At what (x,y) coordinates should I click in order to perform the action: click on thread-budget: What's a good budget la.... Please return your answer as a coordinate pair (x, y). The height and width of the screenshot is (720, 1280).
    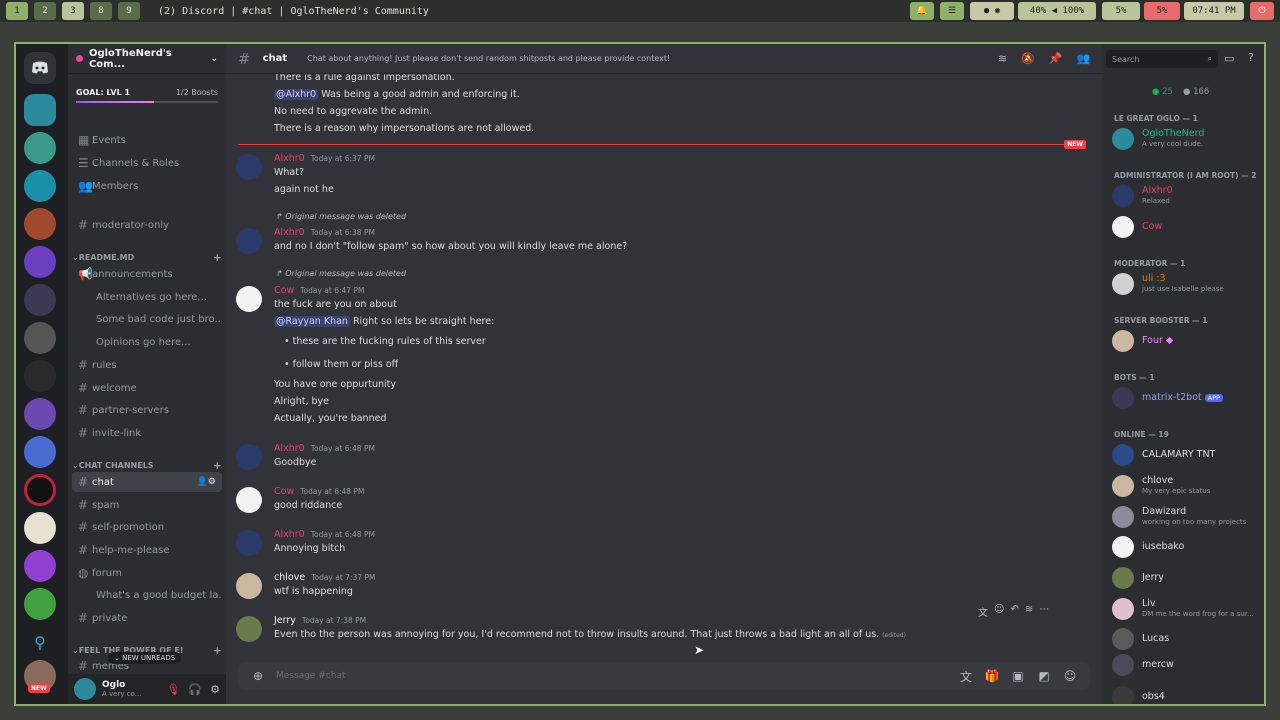
    Looking at the image, I should click on (147, 595).